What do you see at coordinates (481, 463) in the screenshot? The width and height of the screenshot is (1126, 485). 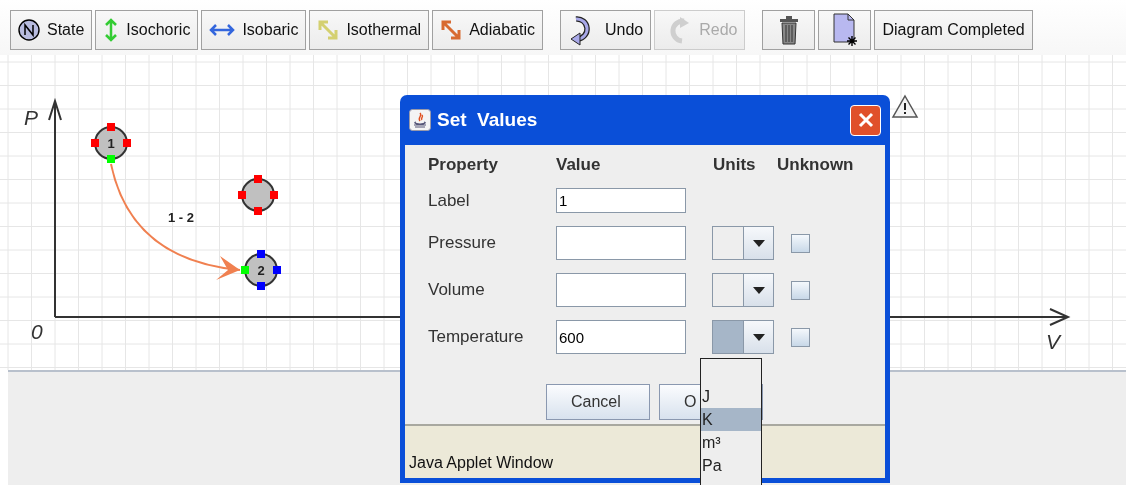 I see `status-text: Java Applet Window` at bounding box center [481, 463].